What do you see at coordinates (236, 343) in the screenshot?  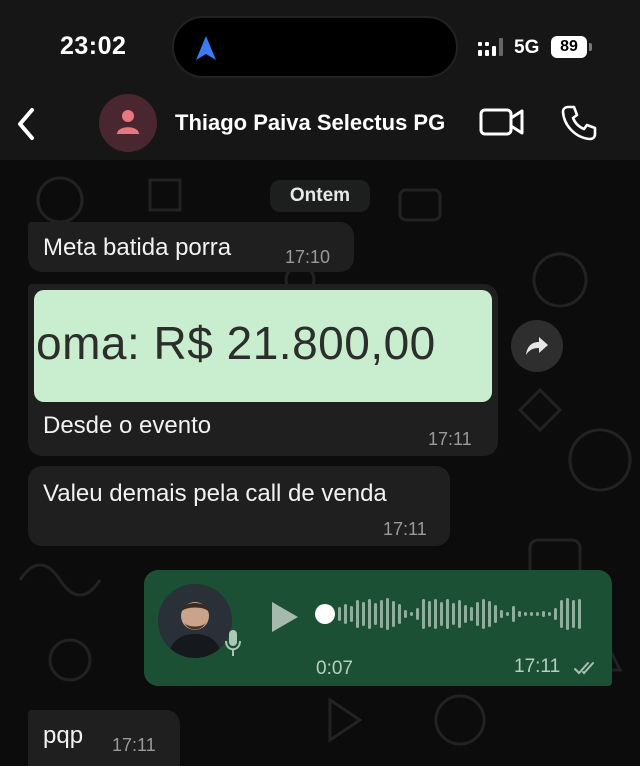 I see `image-text: oma: R$ 21.800,00` at bounding box center [236, 343].